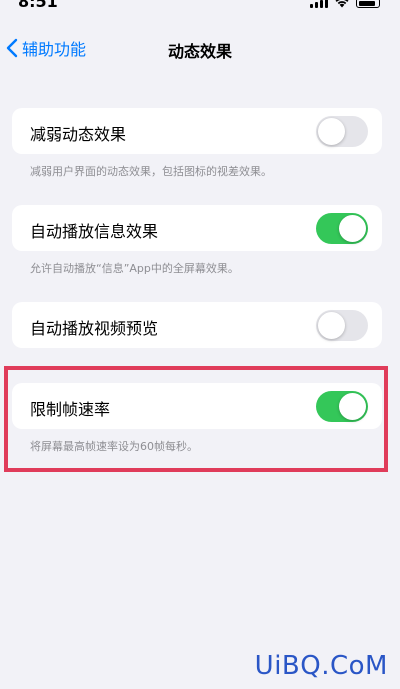 The height and width of the screenshot is (689, 400). What do you see at coordinates (197, 228) in the screenshot?
I see `setting-row-auto-play-message-effects: 自动播放信息效果` at bounding box center [197, 228].